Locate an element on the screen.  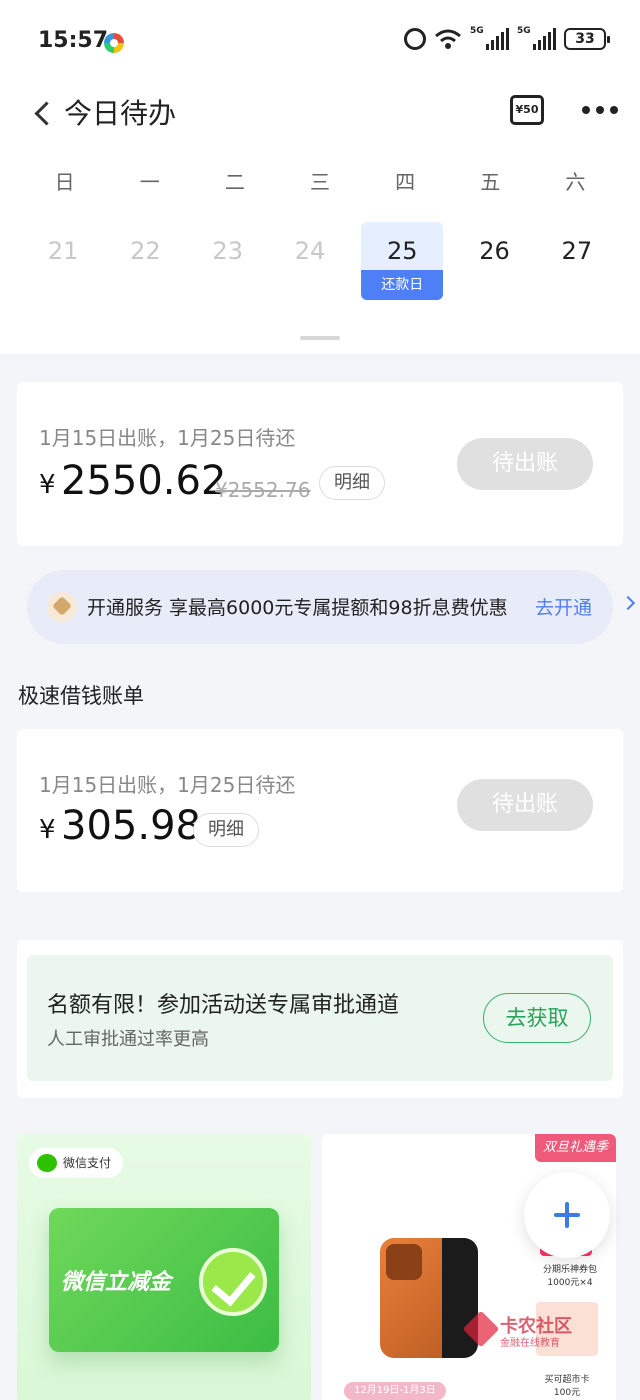
festival-tag: 双旦礼遇季 is located at coordinates (575, 1148).